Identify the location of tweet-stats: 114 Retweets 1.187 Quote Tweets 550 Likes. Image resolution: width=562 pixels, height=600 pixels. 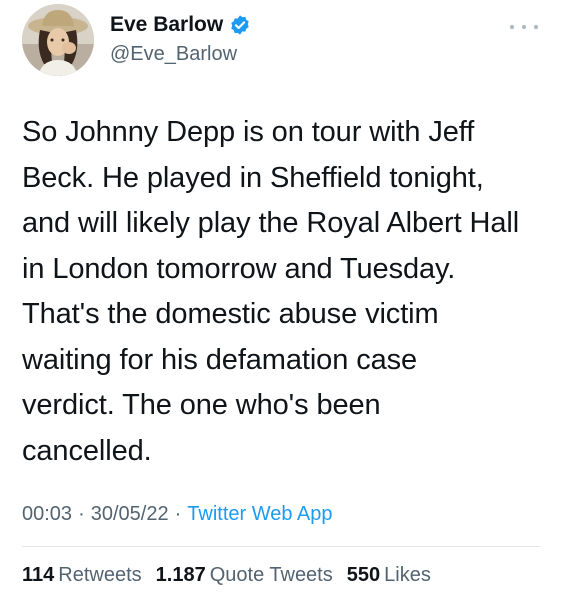
(226, 575).